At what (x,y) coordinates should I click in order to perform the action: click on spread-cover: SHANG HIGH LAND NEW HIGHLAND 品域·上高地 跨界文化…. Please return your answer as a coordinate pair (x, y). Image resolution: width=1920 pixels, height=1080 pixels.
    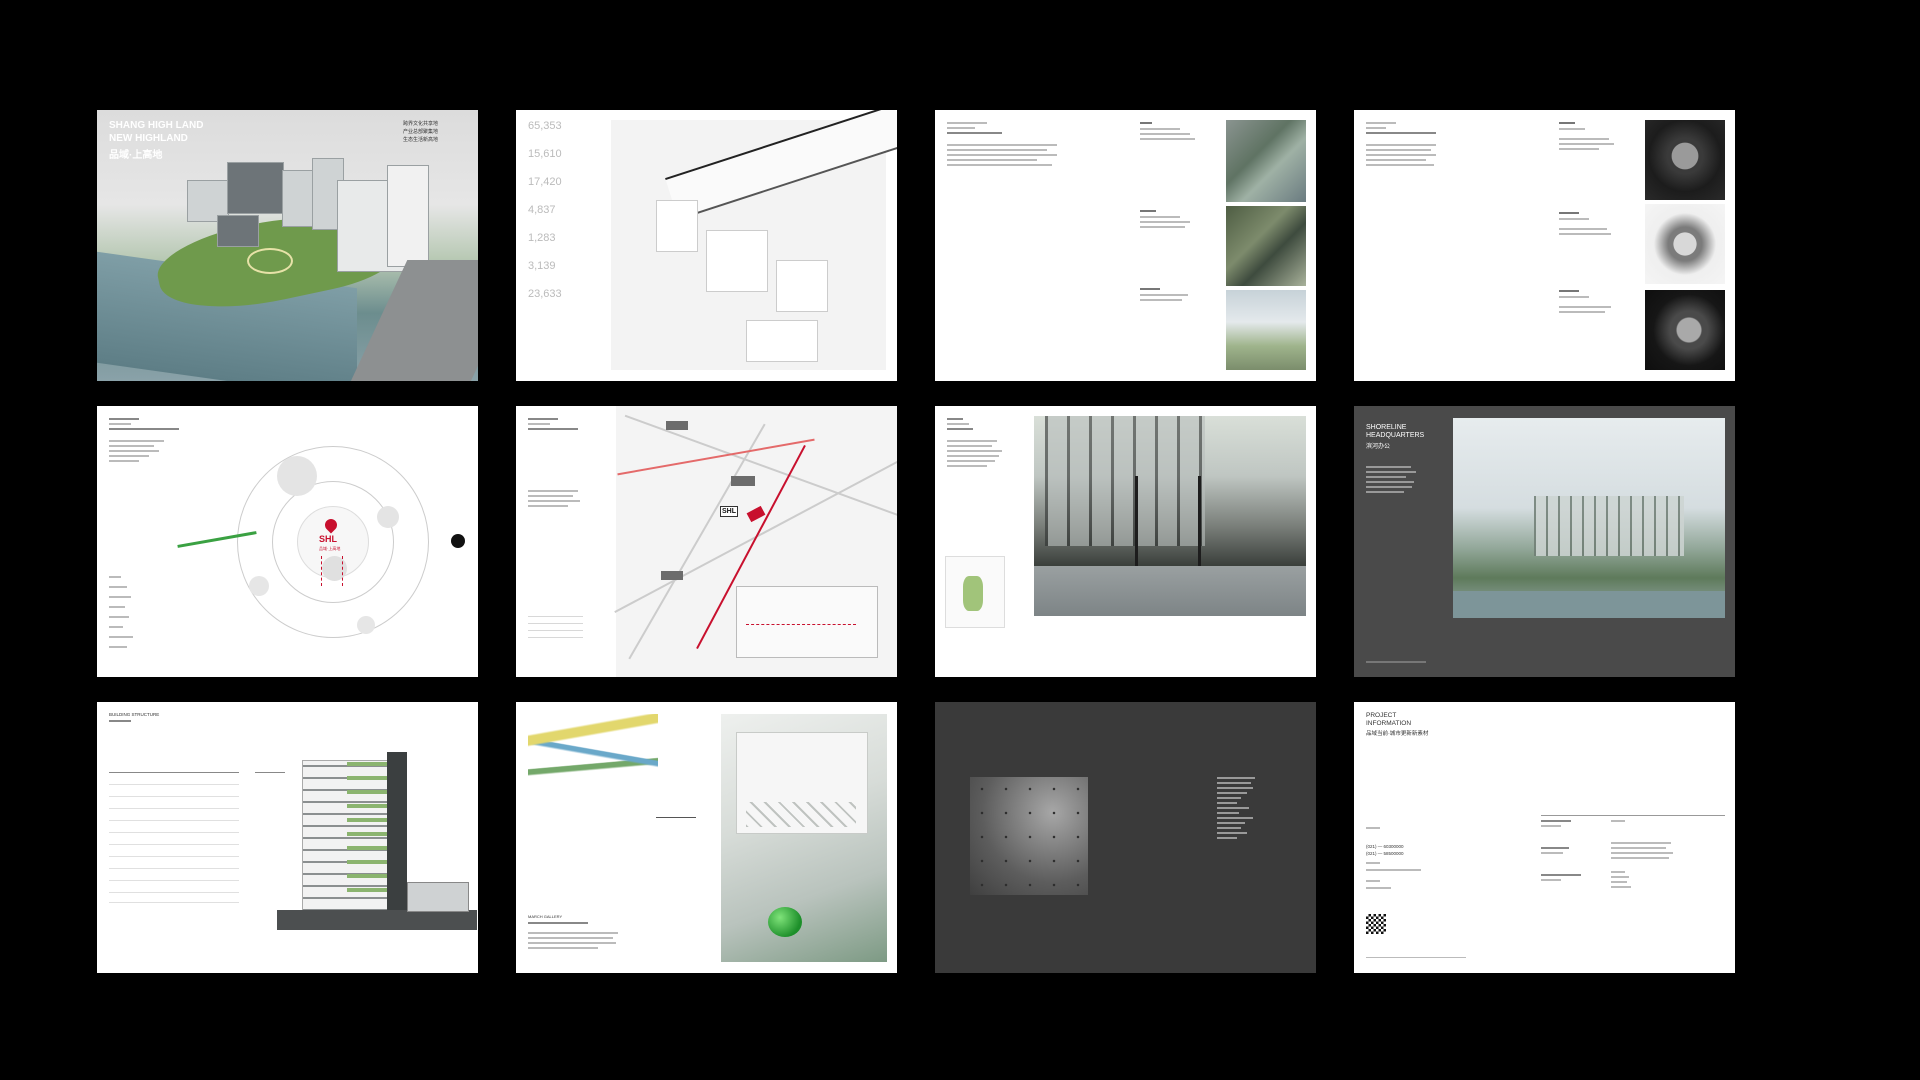
    Looking at the image, I should click on (287, 245).